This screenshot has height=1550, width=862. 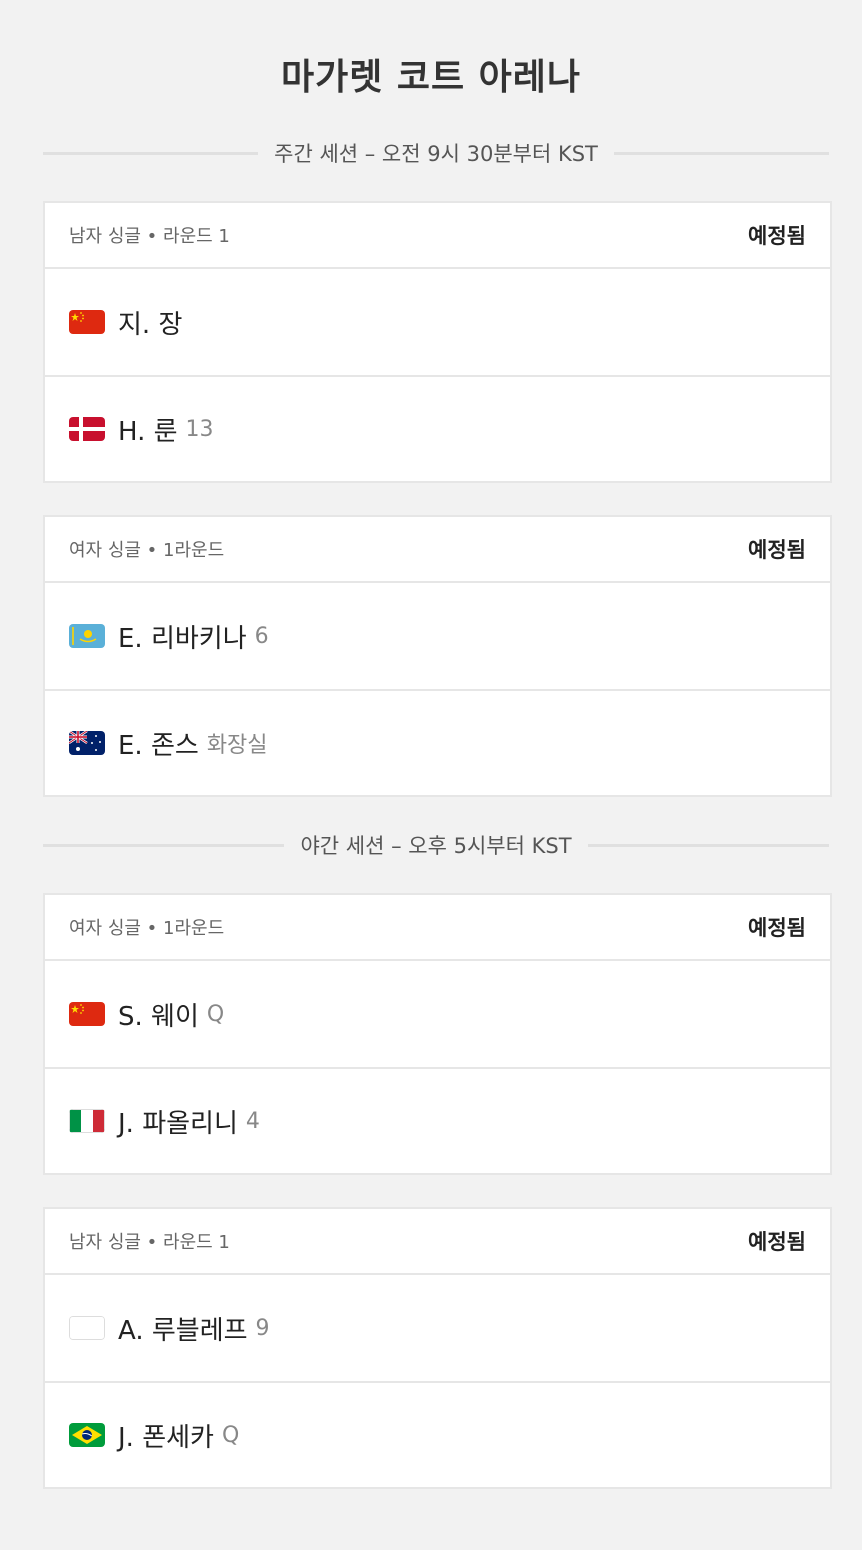 I want to click on player-row: E. 존스 화장실, so click(x=437, y=742).